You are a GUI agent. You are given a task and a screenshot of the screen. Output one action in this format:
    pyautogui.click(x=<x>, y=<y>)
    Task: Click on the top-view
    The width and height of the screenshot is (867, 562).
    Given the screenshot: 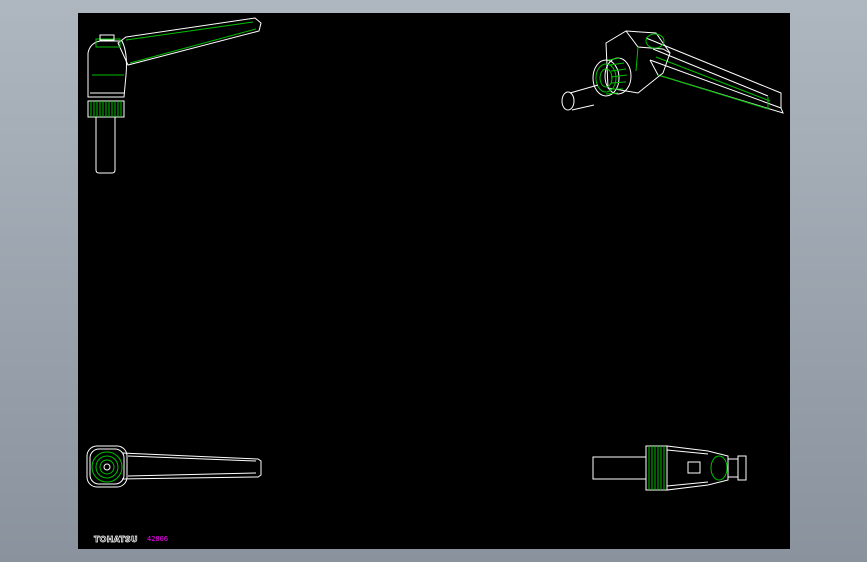 What is the action you would take?
    pyautogui.click(x=174, y=466)
    